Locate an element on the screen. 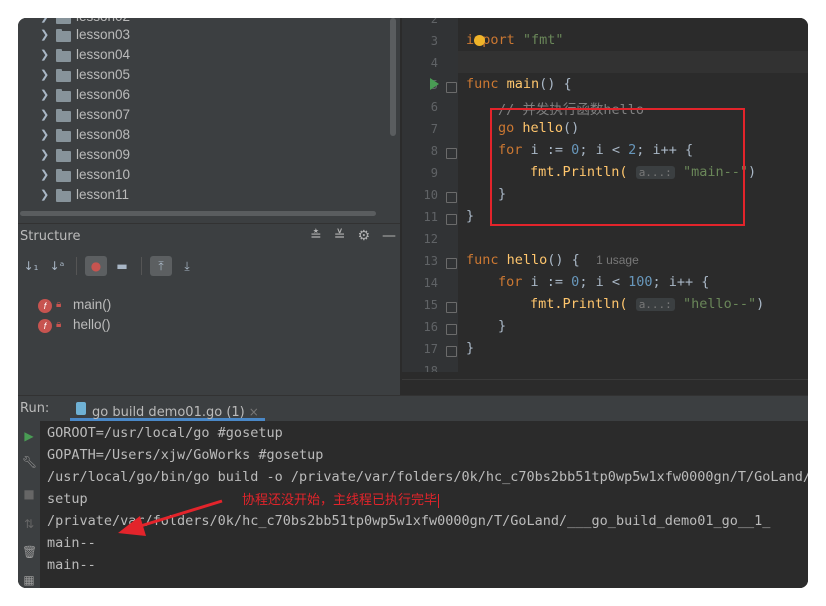  show-folder-icon: ▬ is located at coordinates (122, 266).